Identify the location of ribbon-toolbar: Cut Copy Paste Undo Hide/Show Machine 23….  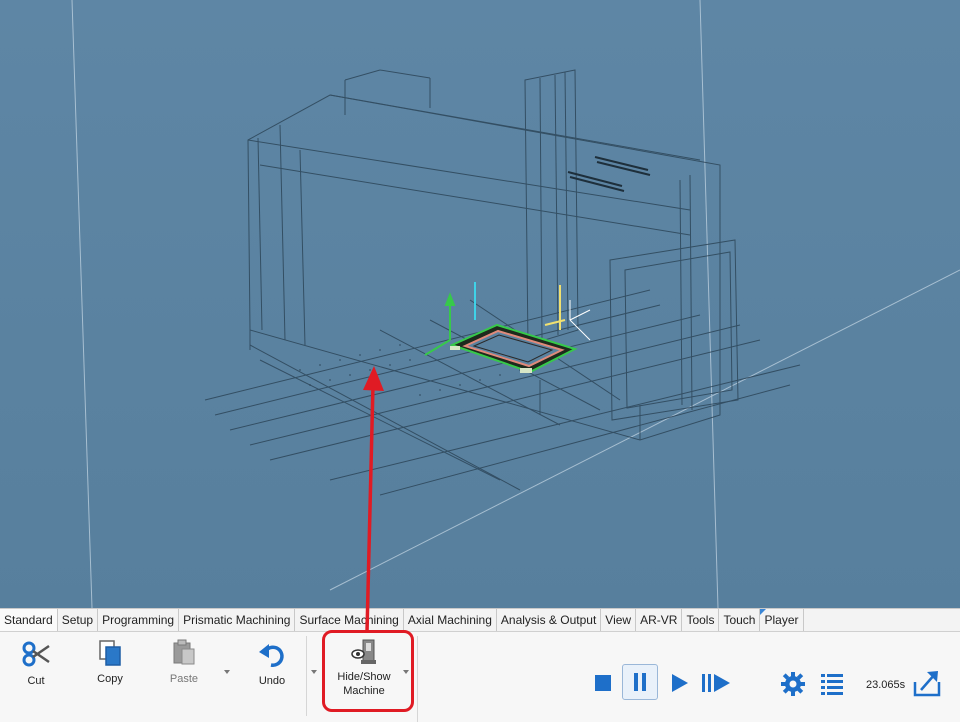
(480, 677).